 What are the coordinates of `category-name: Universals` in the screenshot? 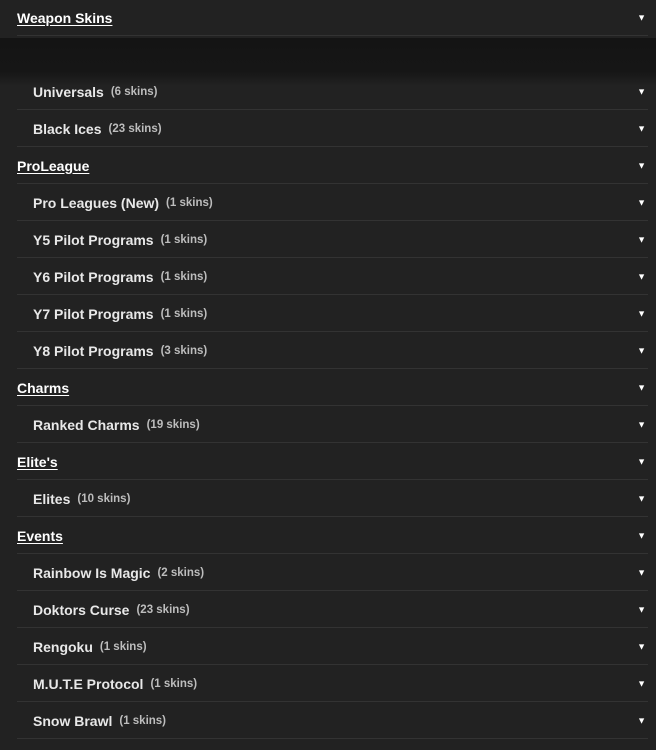 It's located at (68, 91).